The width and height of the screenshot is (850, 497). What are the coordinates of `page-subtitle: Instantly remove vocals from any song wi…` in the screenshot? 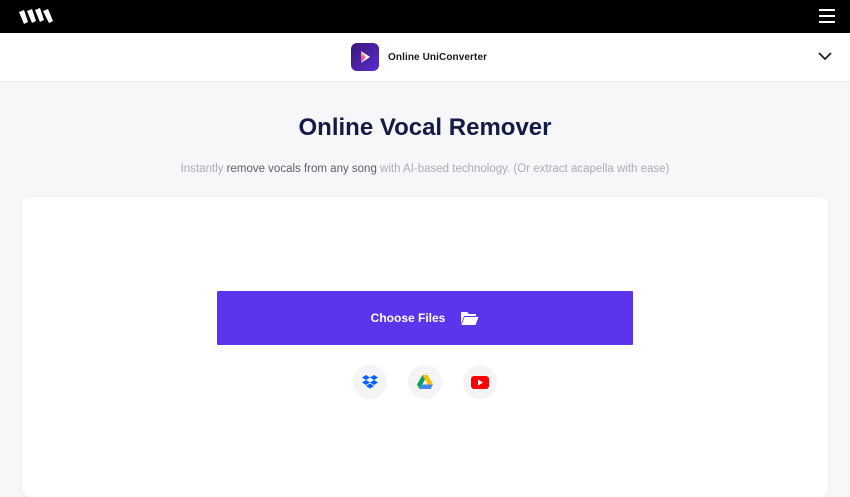 It's located at (425, 169).